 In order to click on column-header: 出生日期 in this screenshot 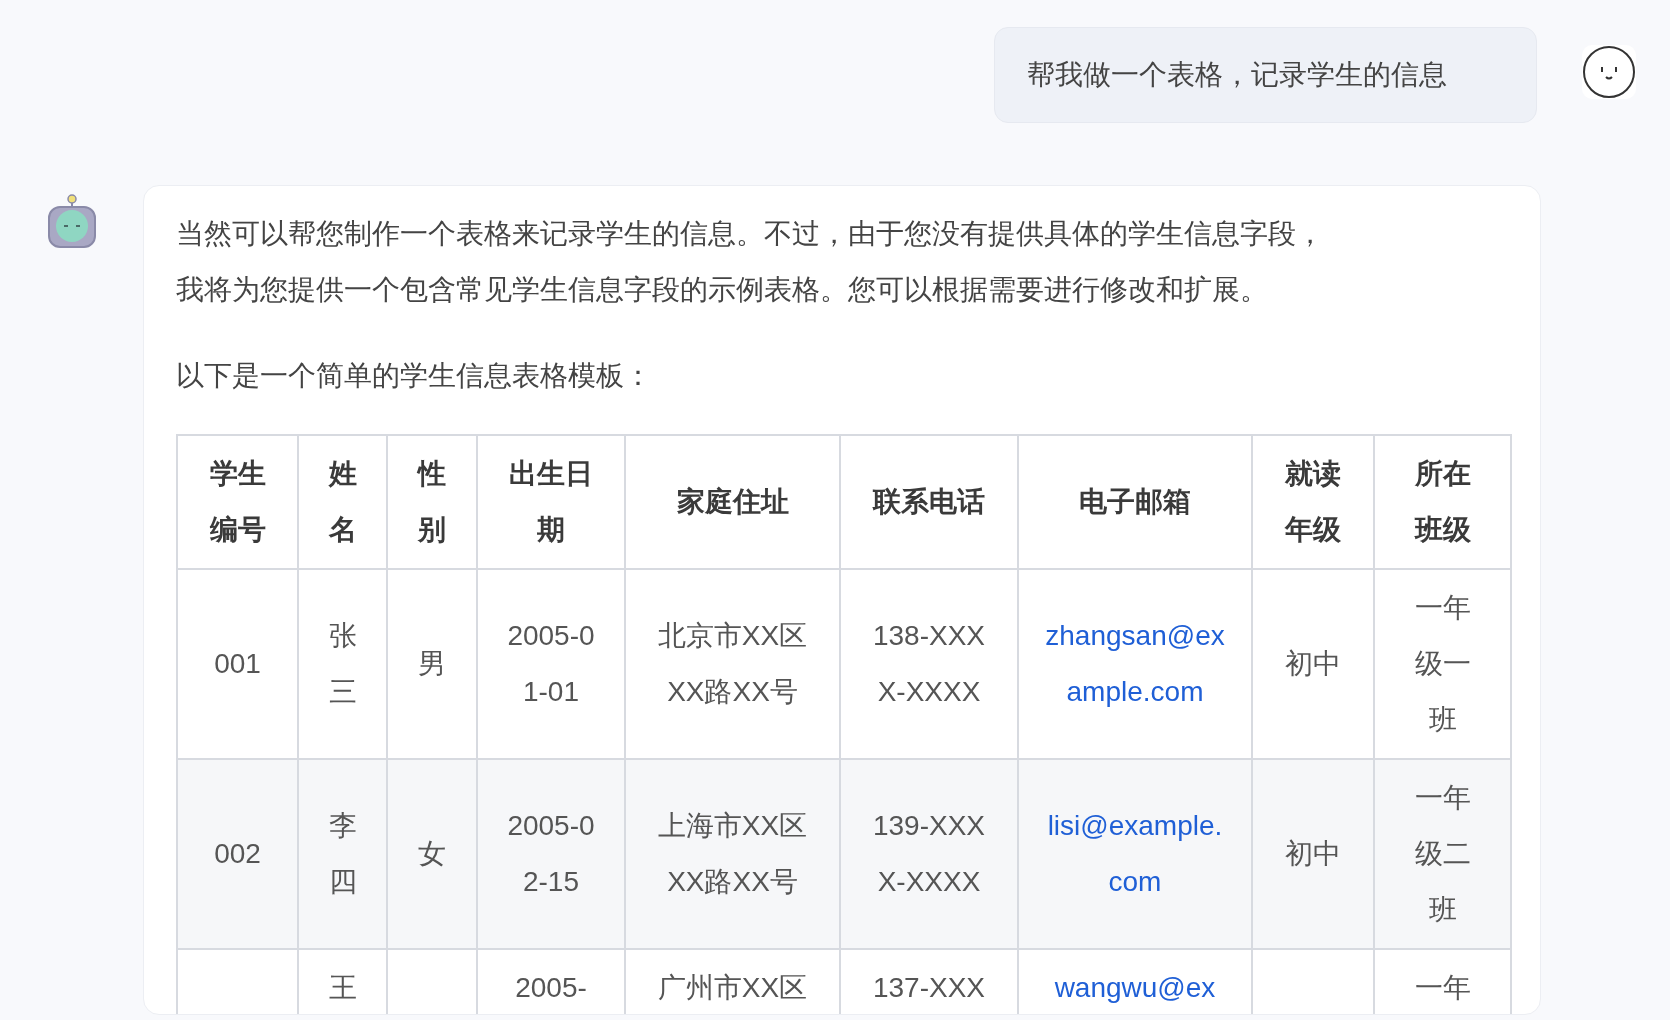, I will do `click(551, 502)`.